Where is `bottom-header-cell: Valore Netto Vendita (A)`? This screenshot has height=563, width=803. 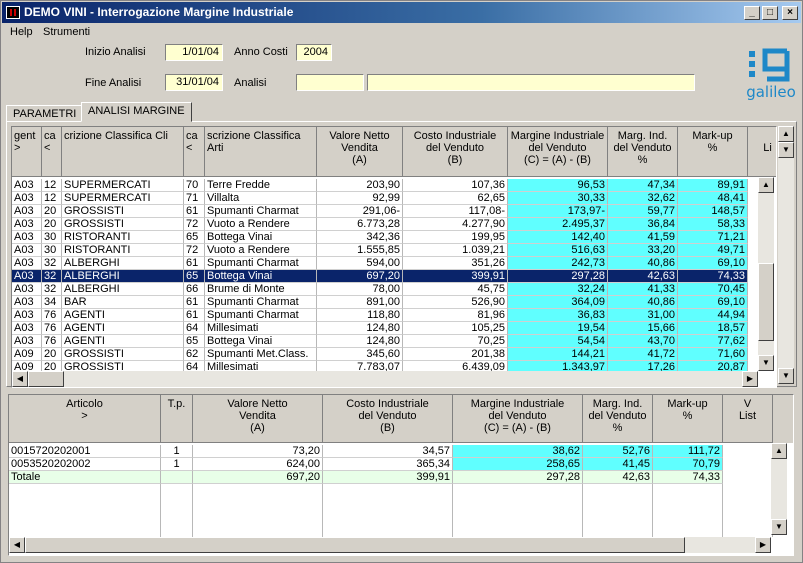
bottom-header-cell: Valore Netto Vendita (A) is located at coordinates (258, 419).